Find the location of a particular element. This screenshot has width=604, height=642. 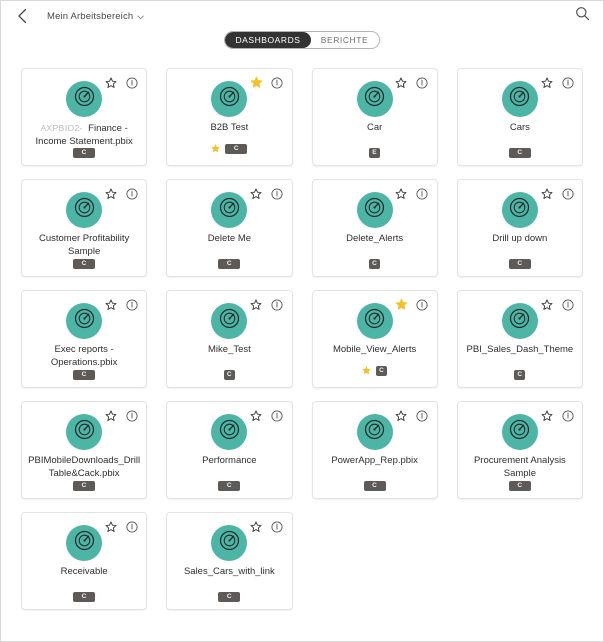

card-title-text: Mobile_View_Alerts is located at coordinates (374, 349).